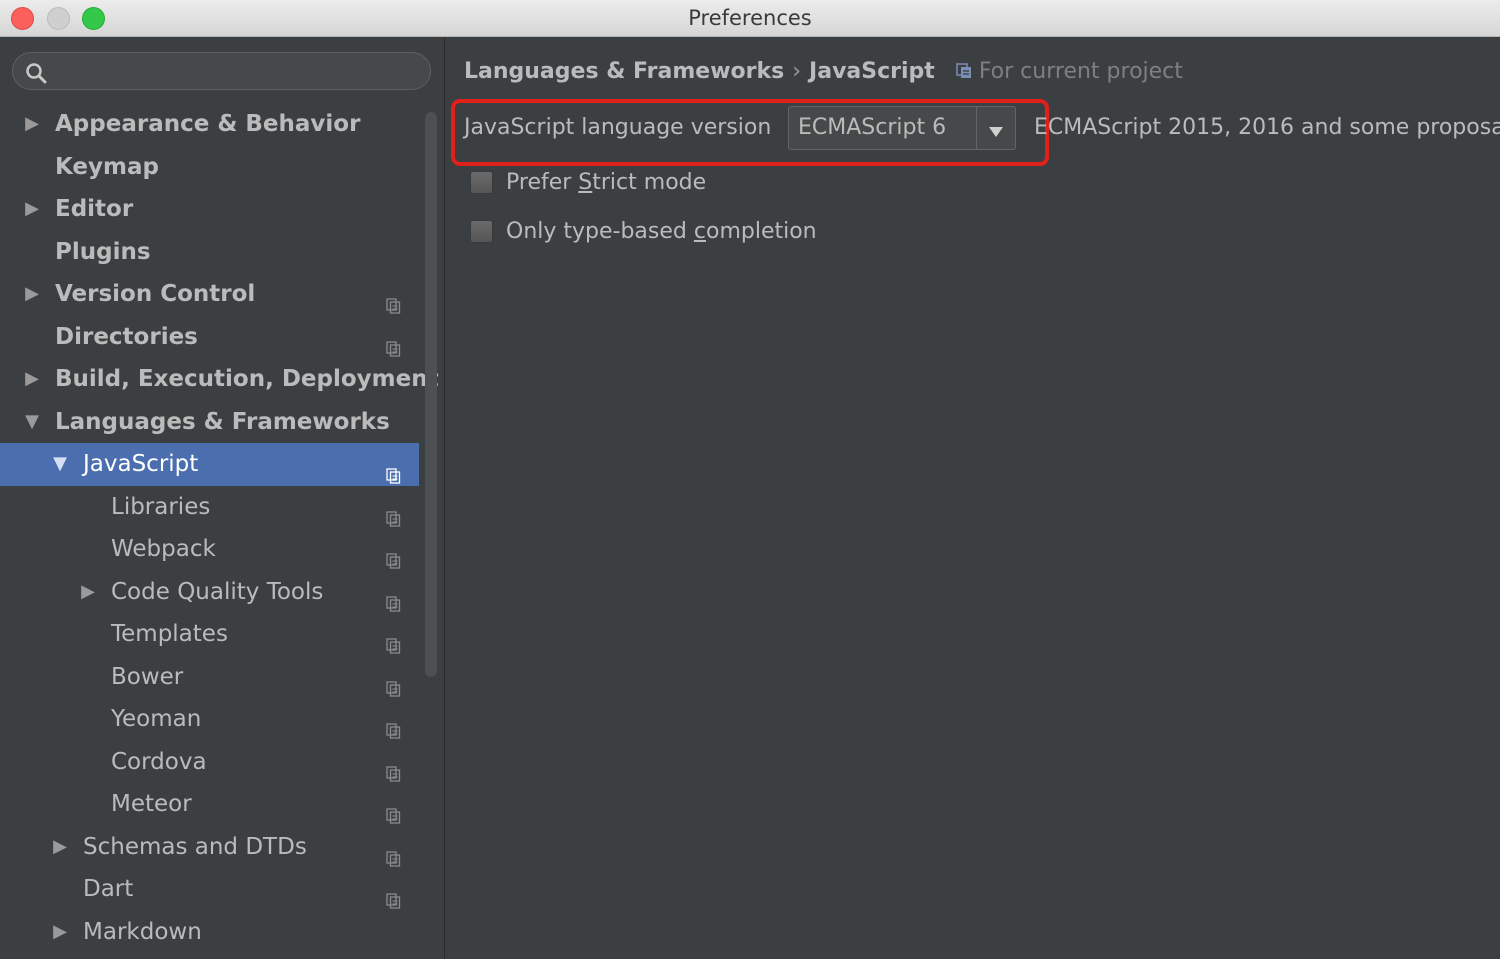 This screenshot has height=959, width=1500. I want to click on tree-item-label: Cordova, so click(159, 761).